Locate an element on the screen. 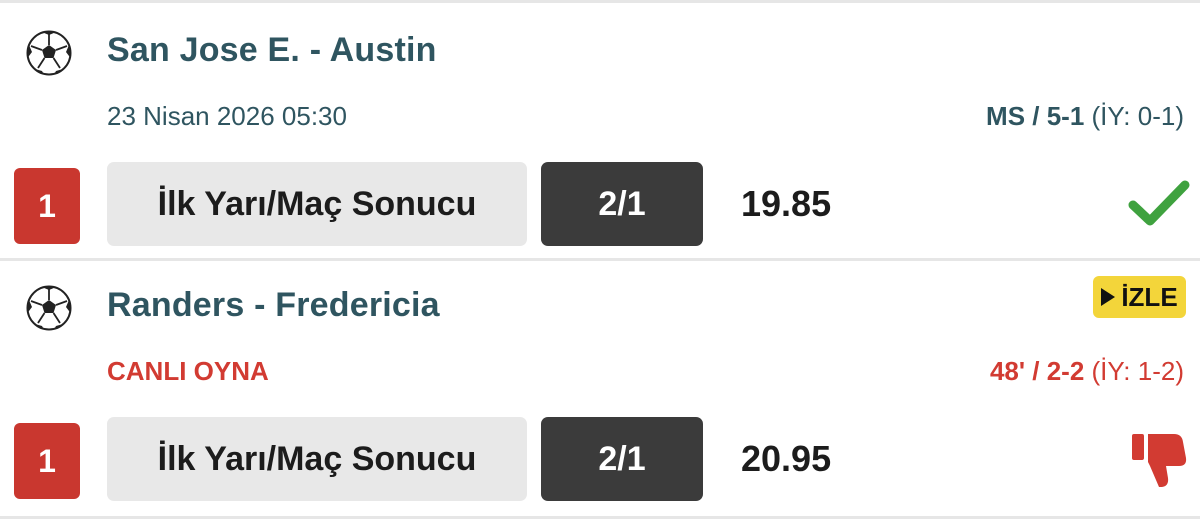 Image resolution: width=1200 pixels, height=519 pixels. live-play-link: CANLI OYNA is located at coordinates (188, 371).